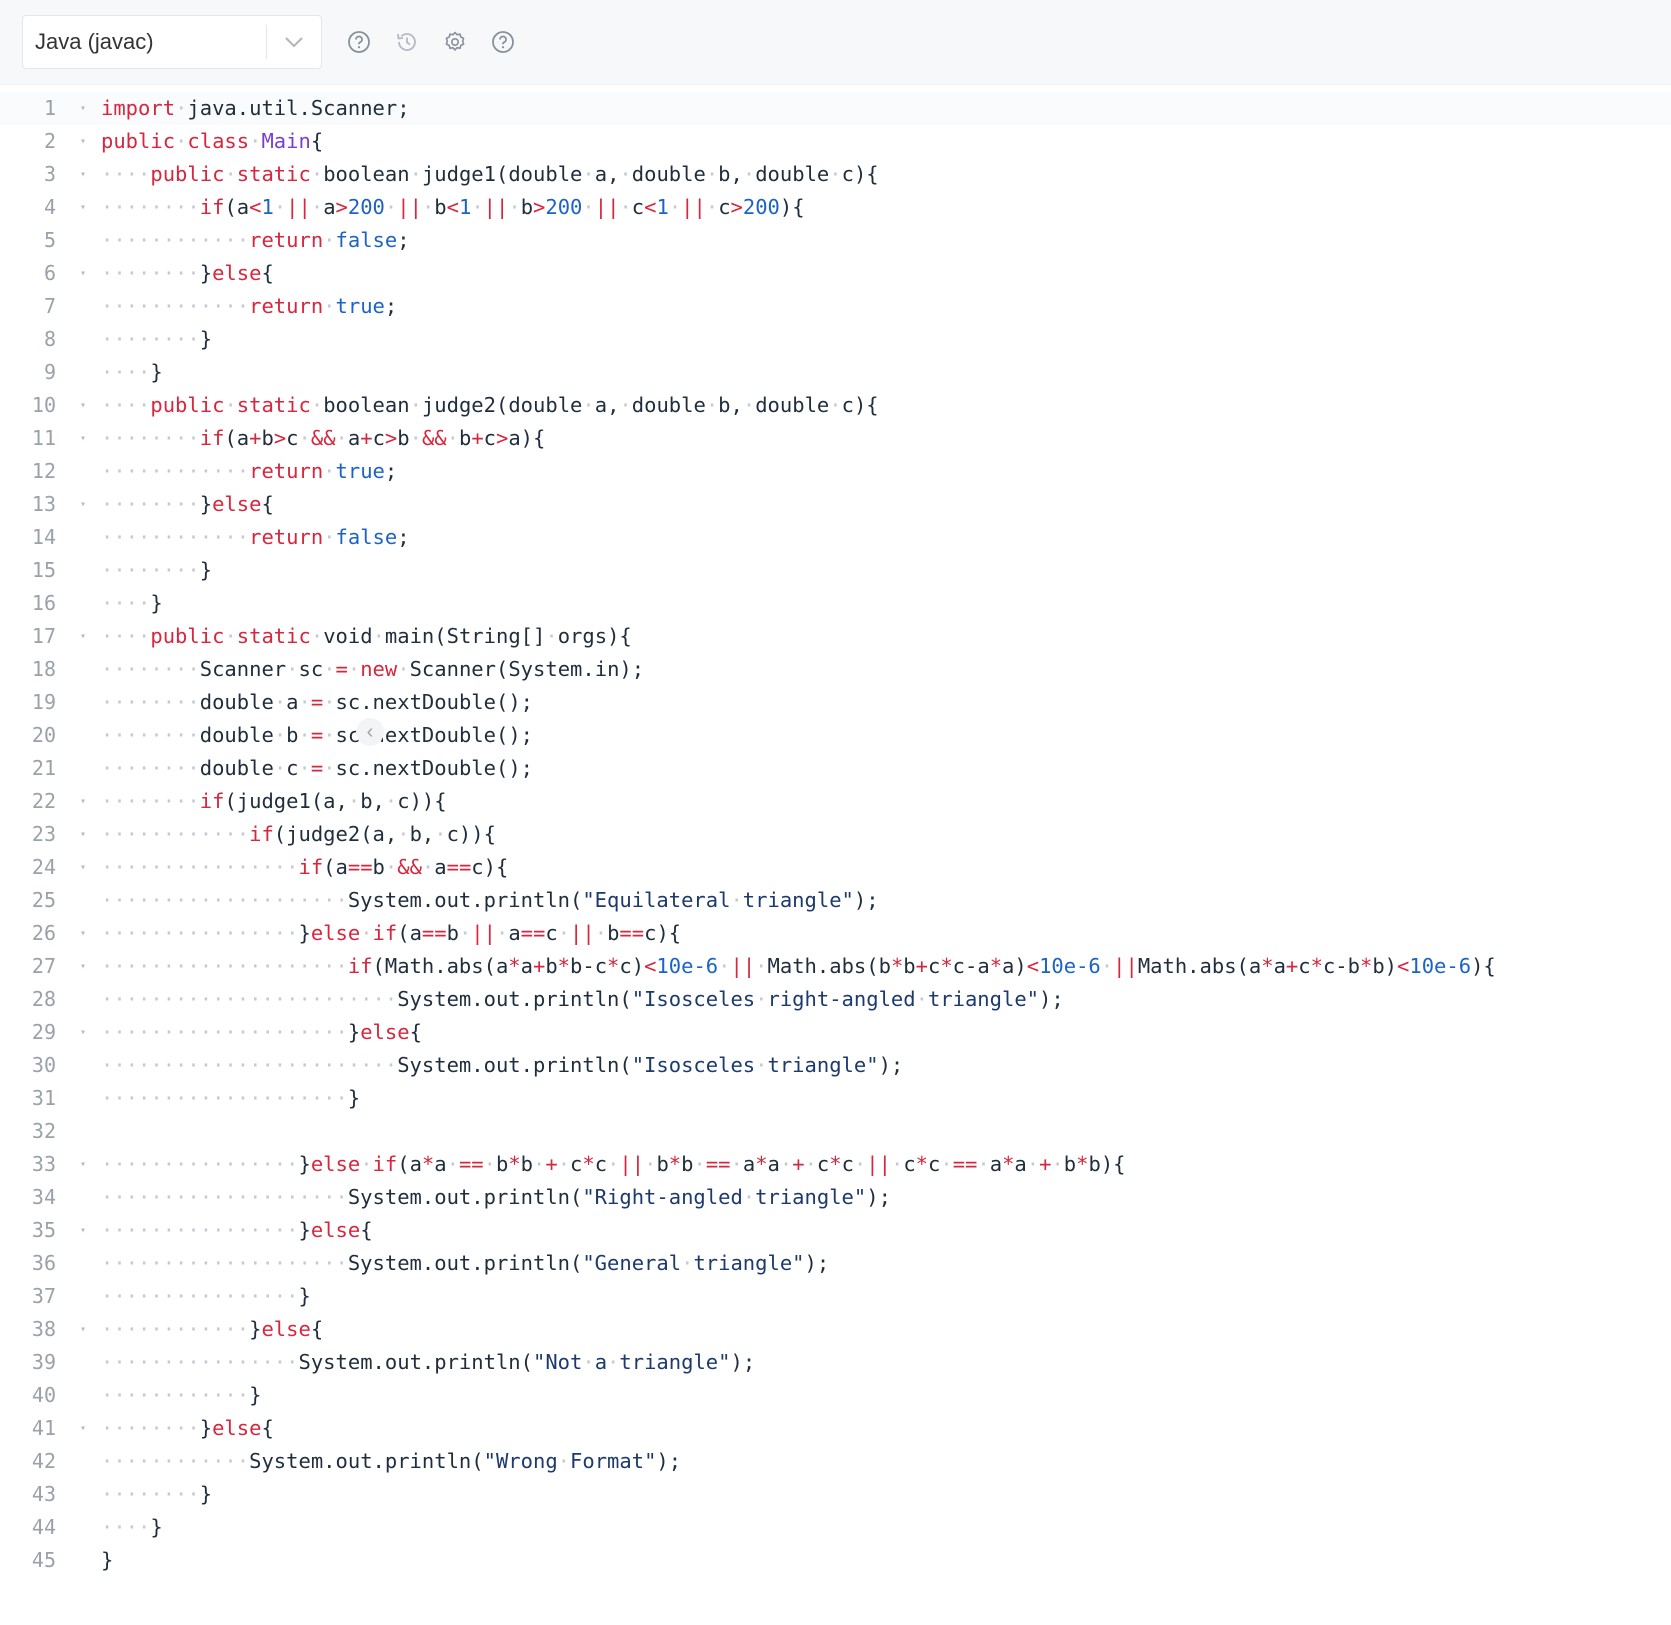  I want to click on code-line: 31 ····················}, so click(835, 1098).